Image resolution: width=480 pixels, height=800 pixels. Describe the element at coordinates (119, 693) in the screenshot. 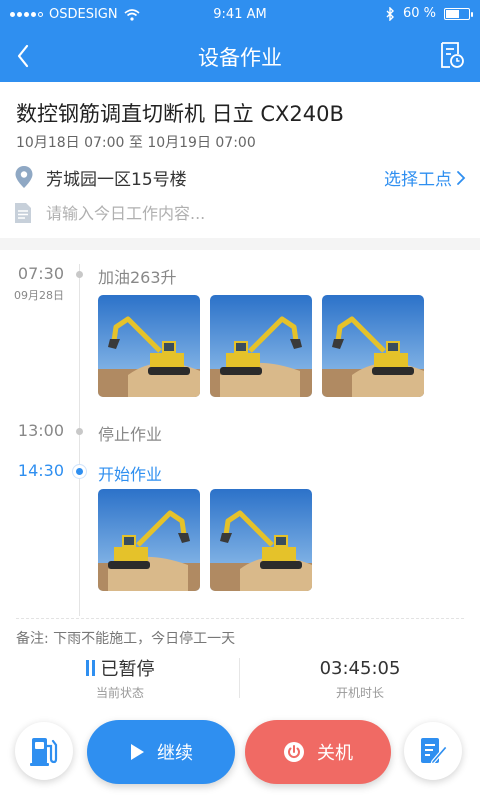

I see `current-state-label: 当前状态` at that location.